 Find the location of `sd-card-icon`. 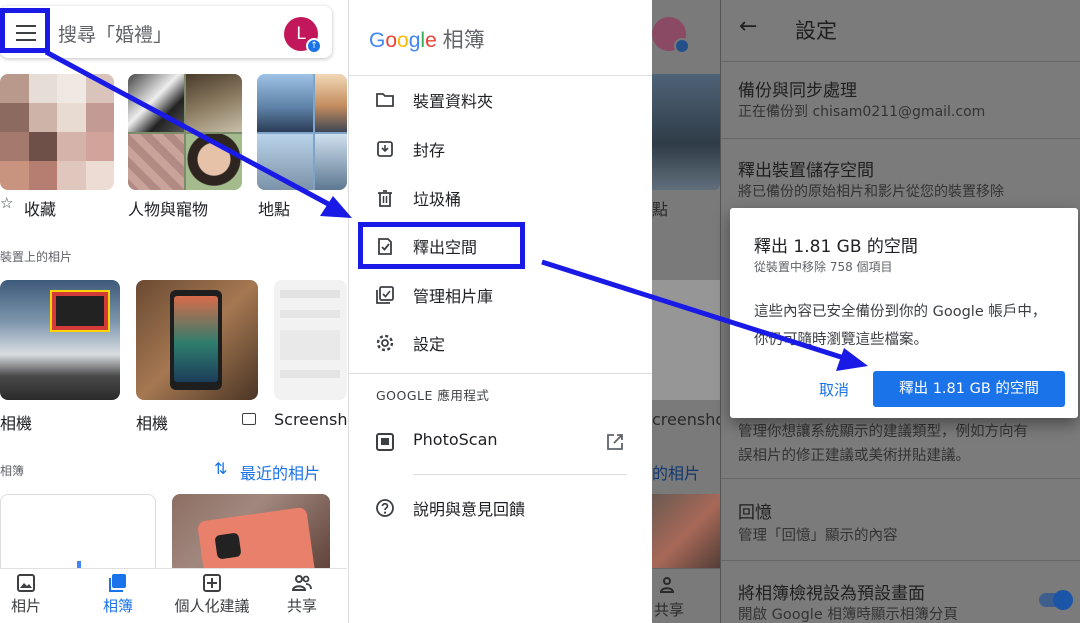

sd-card-icon is located at coordinates (249, 419).